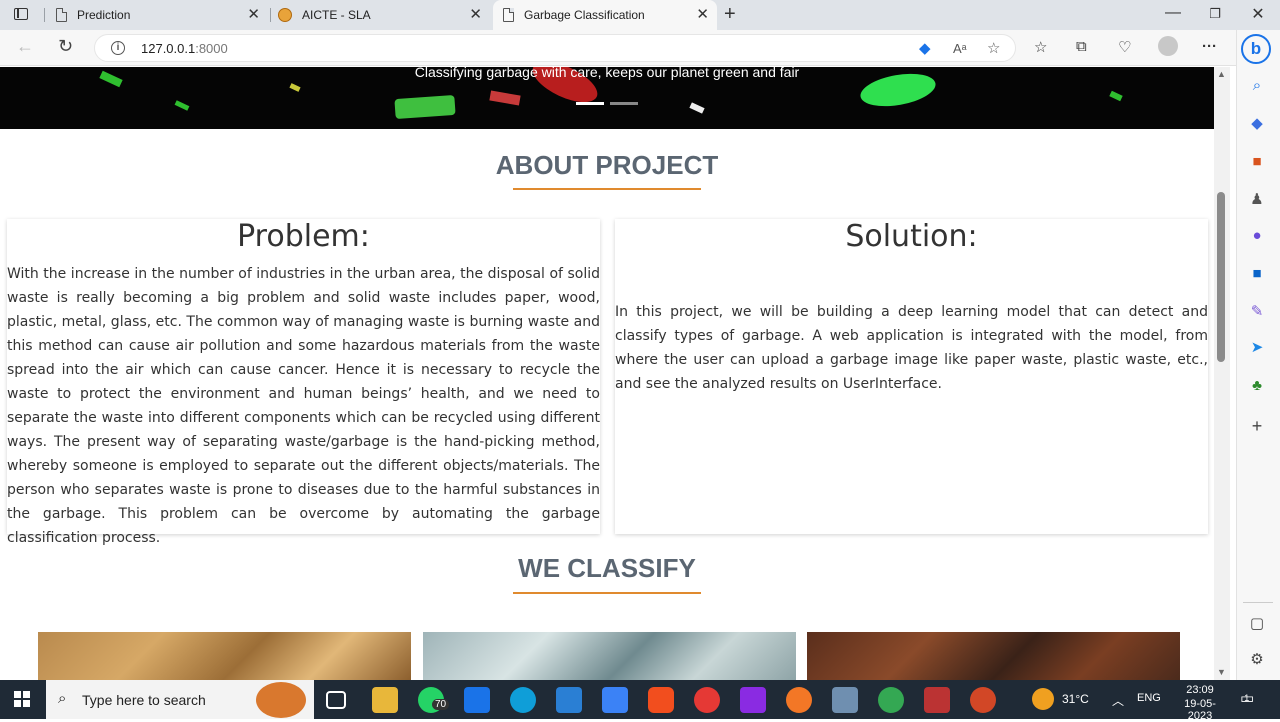 The image size is (1280, 722). What do you see at coordinates (753, 700) in the screenshot?
I see `intellij-icon` at bounding box center [753, 700].